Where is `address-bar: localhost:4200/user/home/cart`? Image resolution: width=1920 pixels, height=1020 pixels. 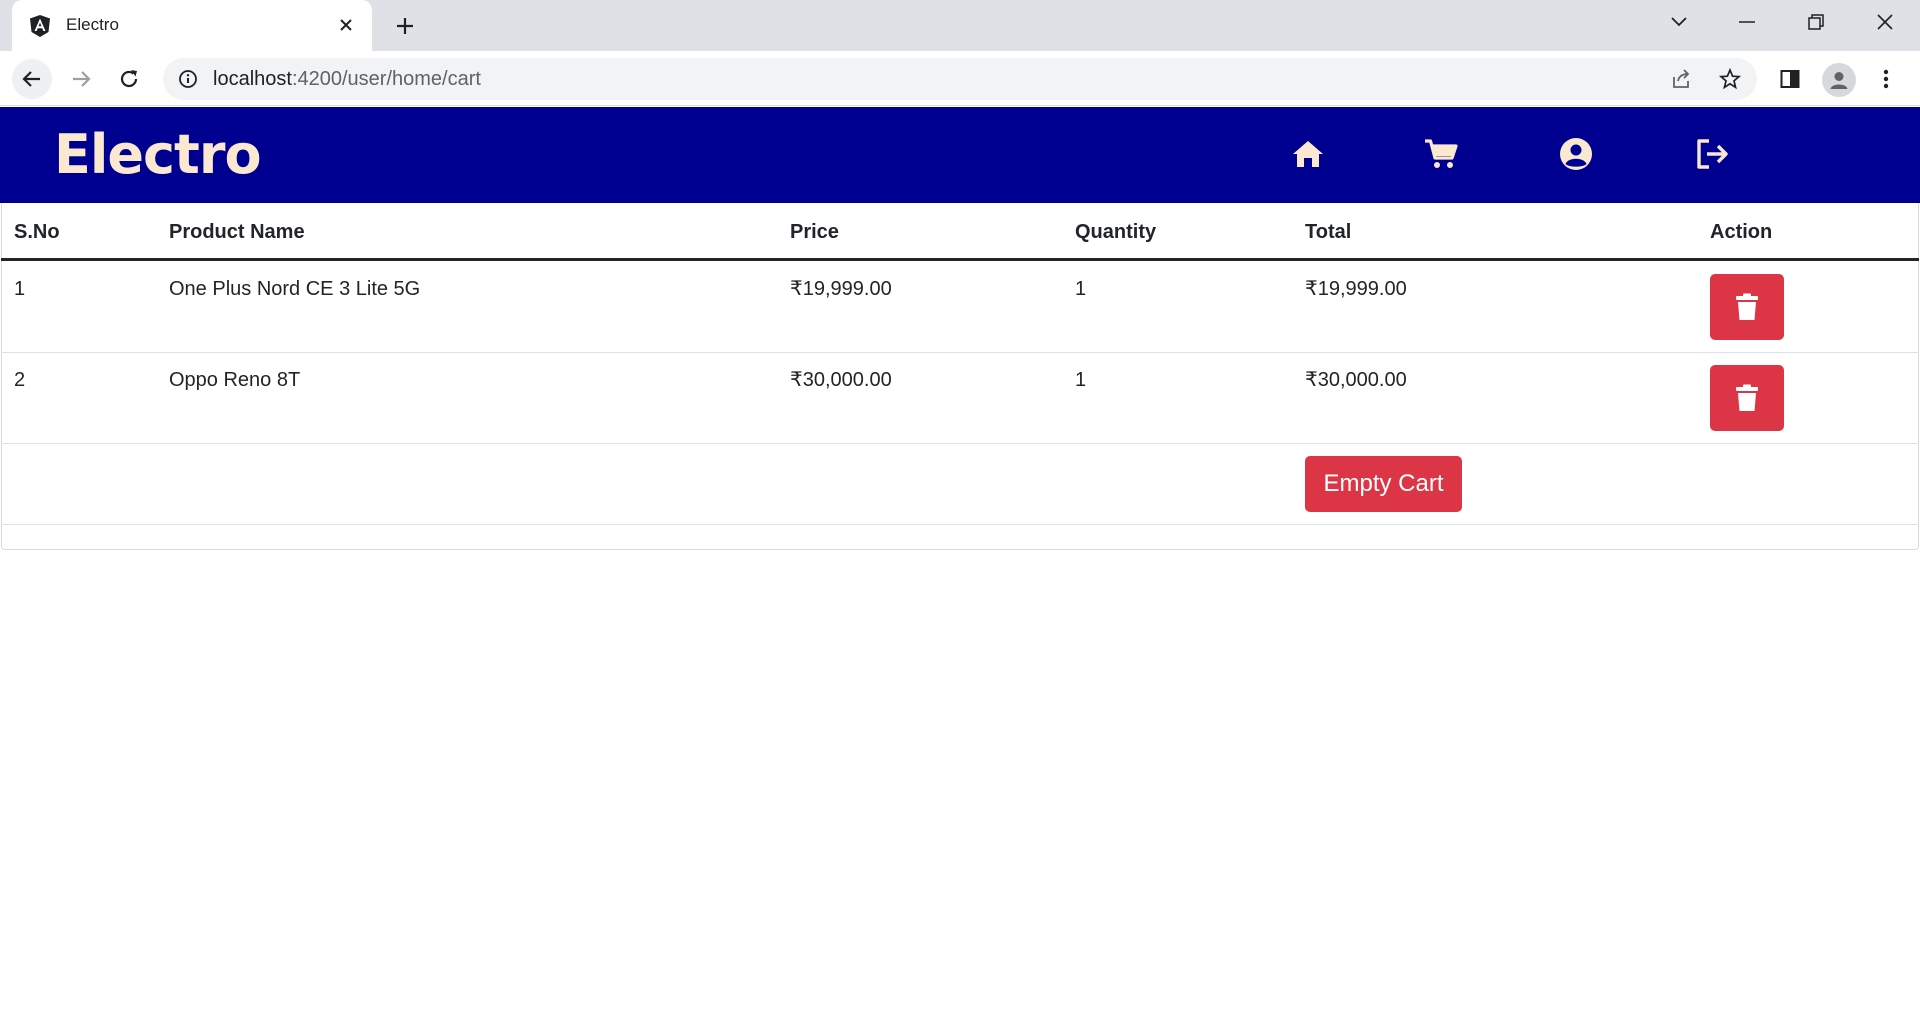 address-bar: localhost:4200/user/home/cart is located at coordinates (960, 79).